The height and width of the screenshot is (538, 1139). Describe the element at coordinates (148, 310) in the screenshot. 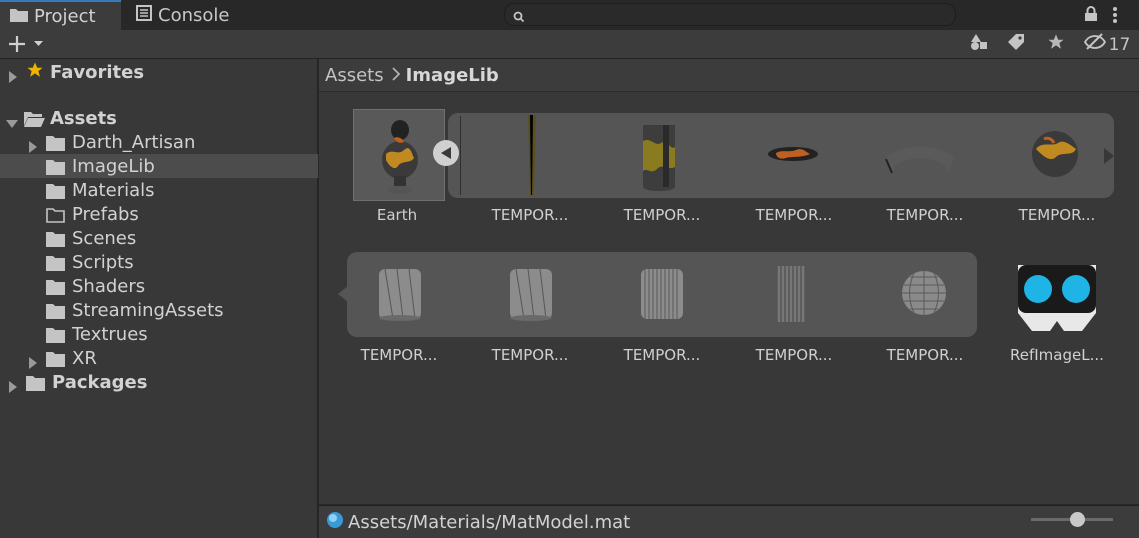

I see `tree-item-label: StreamingAssets` at that location.